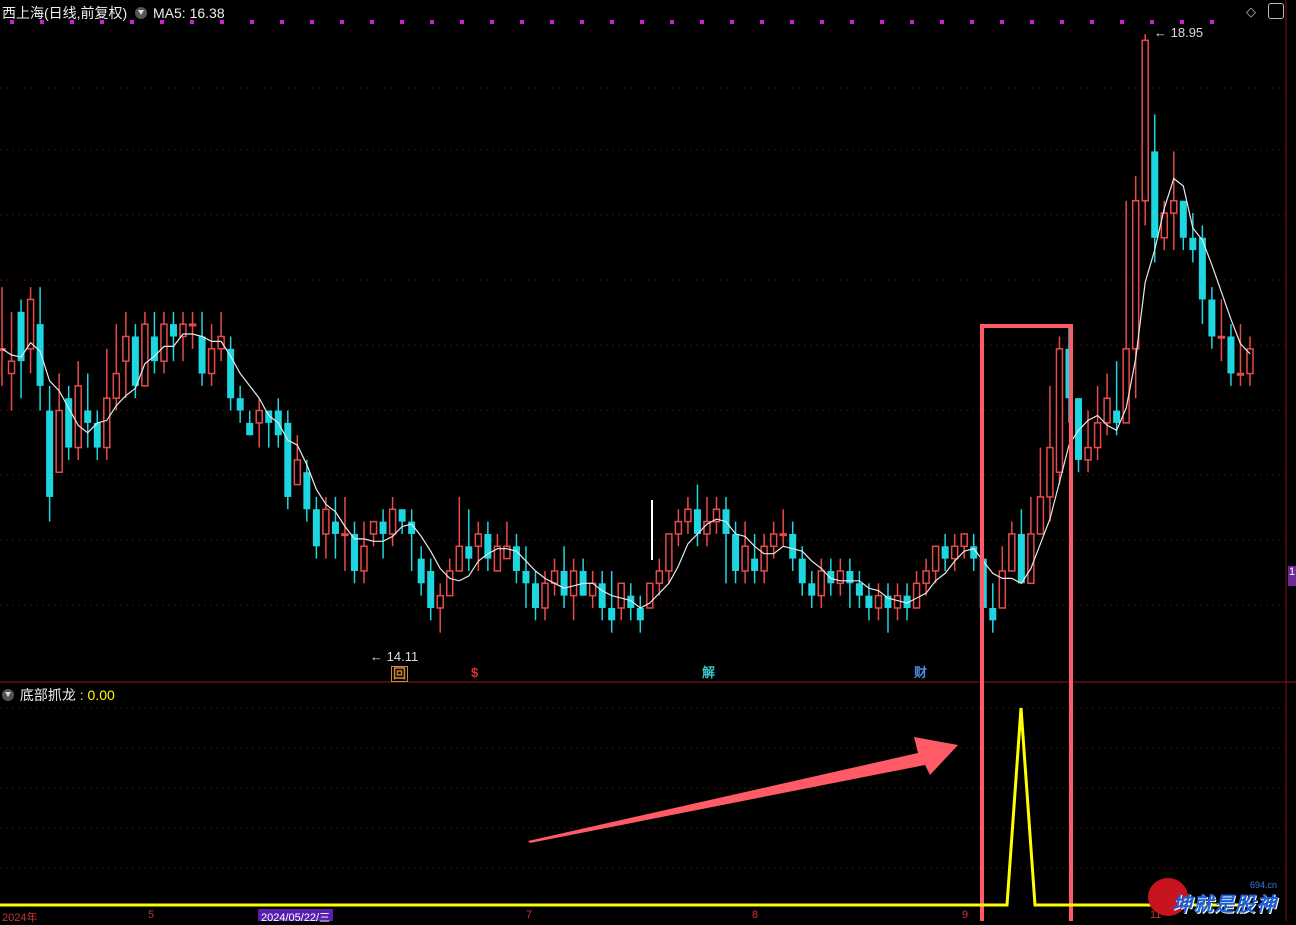 The width and height of the screenshot is (1296, 925). What do you see at coordinates (400, 674) in the screenshot?
I see `event-marker-hui: 回` at bounding box center [400, 674].